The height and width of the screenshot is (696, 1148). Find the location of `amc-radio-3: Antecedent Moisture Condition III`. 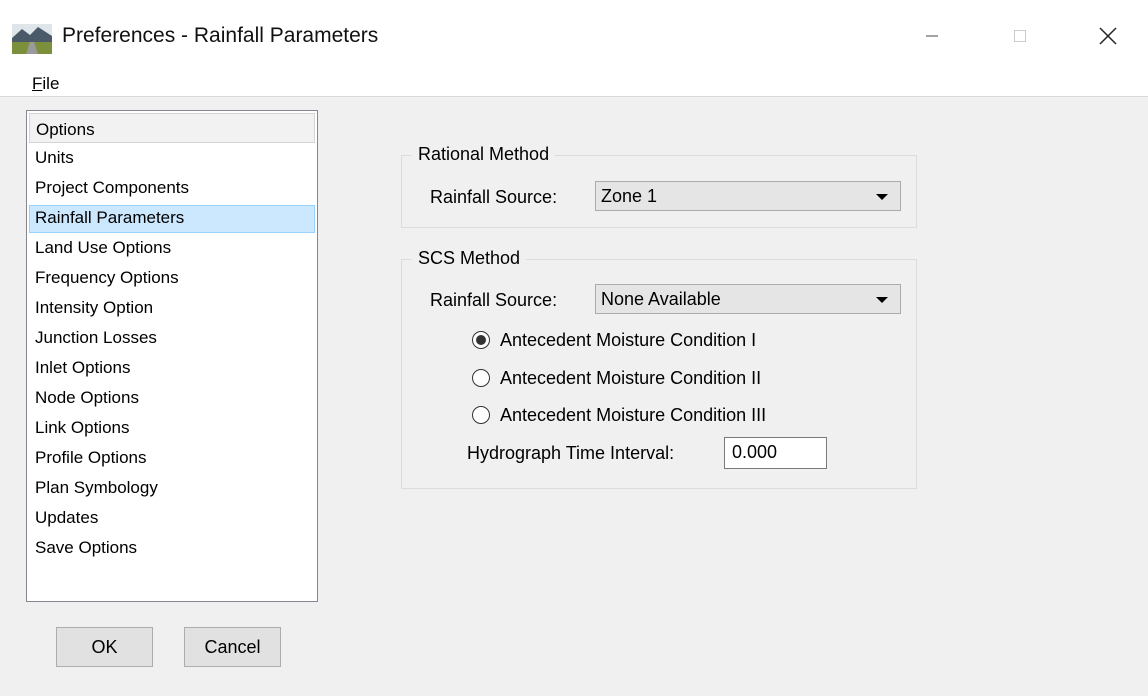

amc-radio-3: Antecedent Moisture Condition III is located at coordinates (619, 415).